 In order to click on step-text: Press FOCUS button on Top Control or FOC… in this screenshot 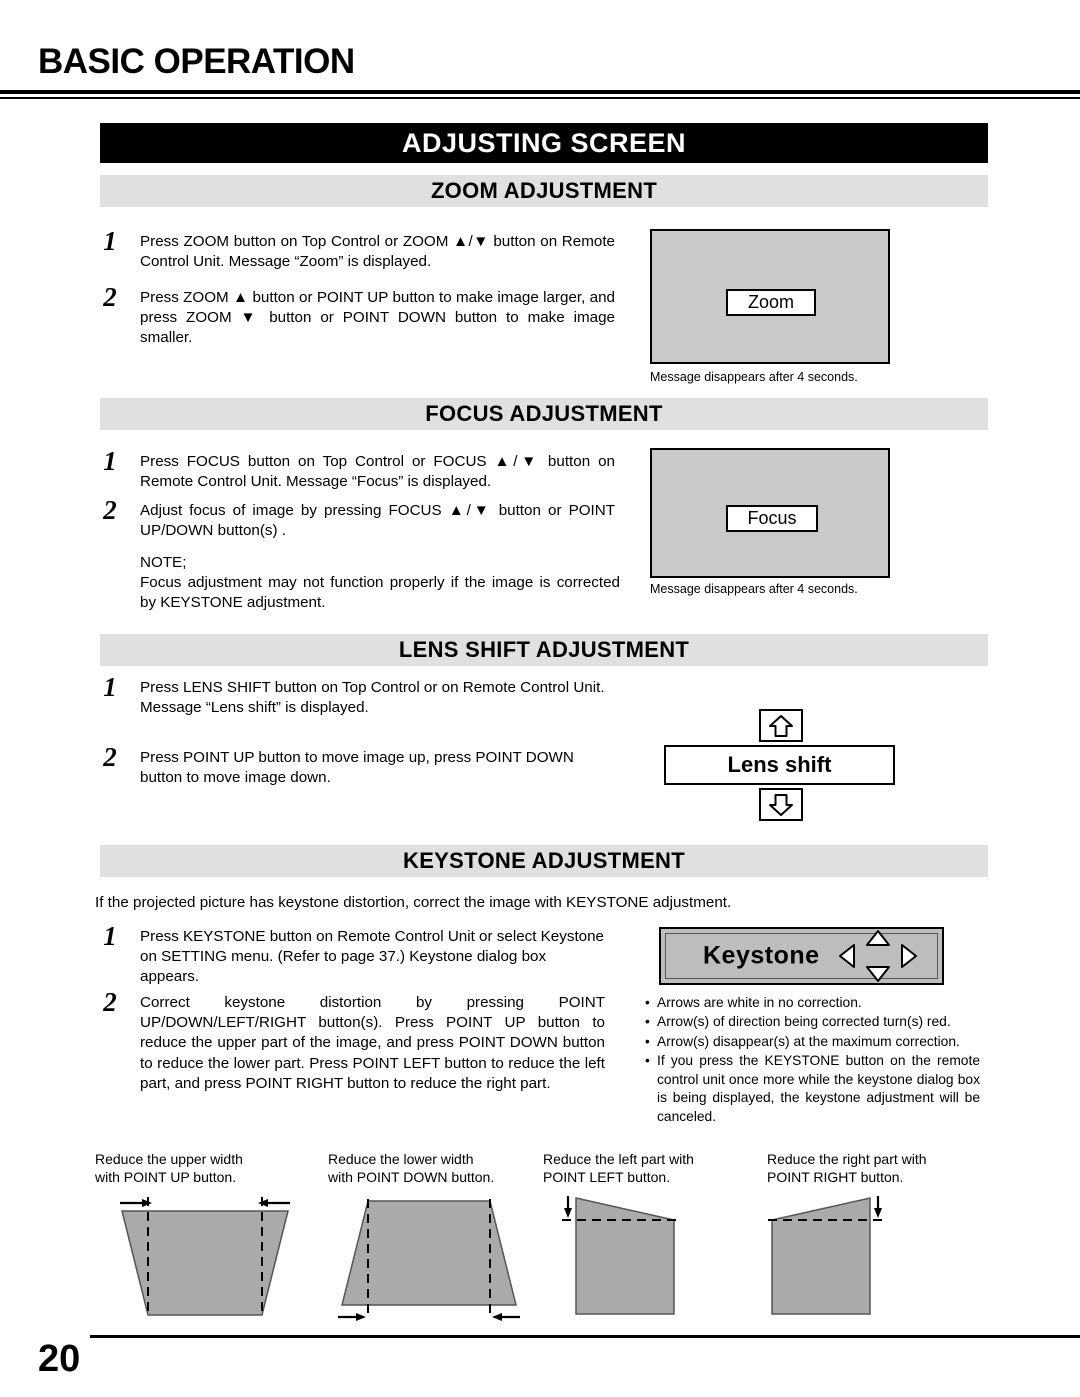, I will do `click(377, 472)`.